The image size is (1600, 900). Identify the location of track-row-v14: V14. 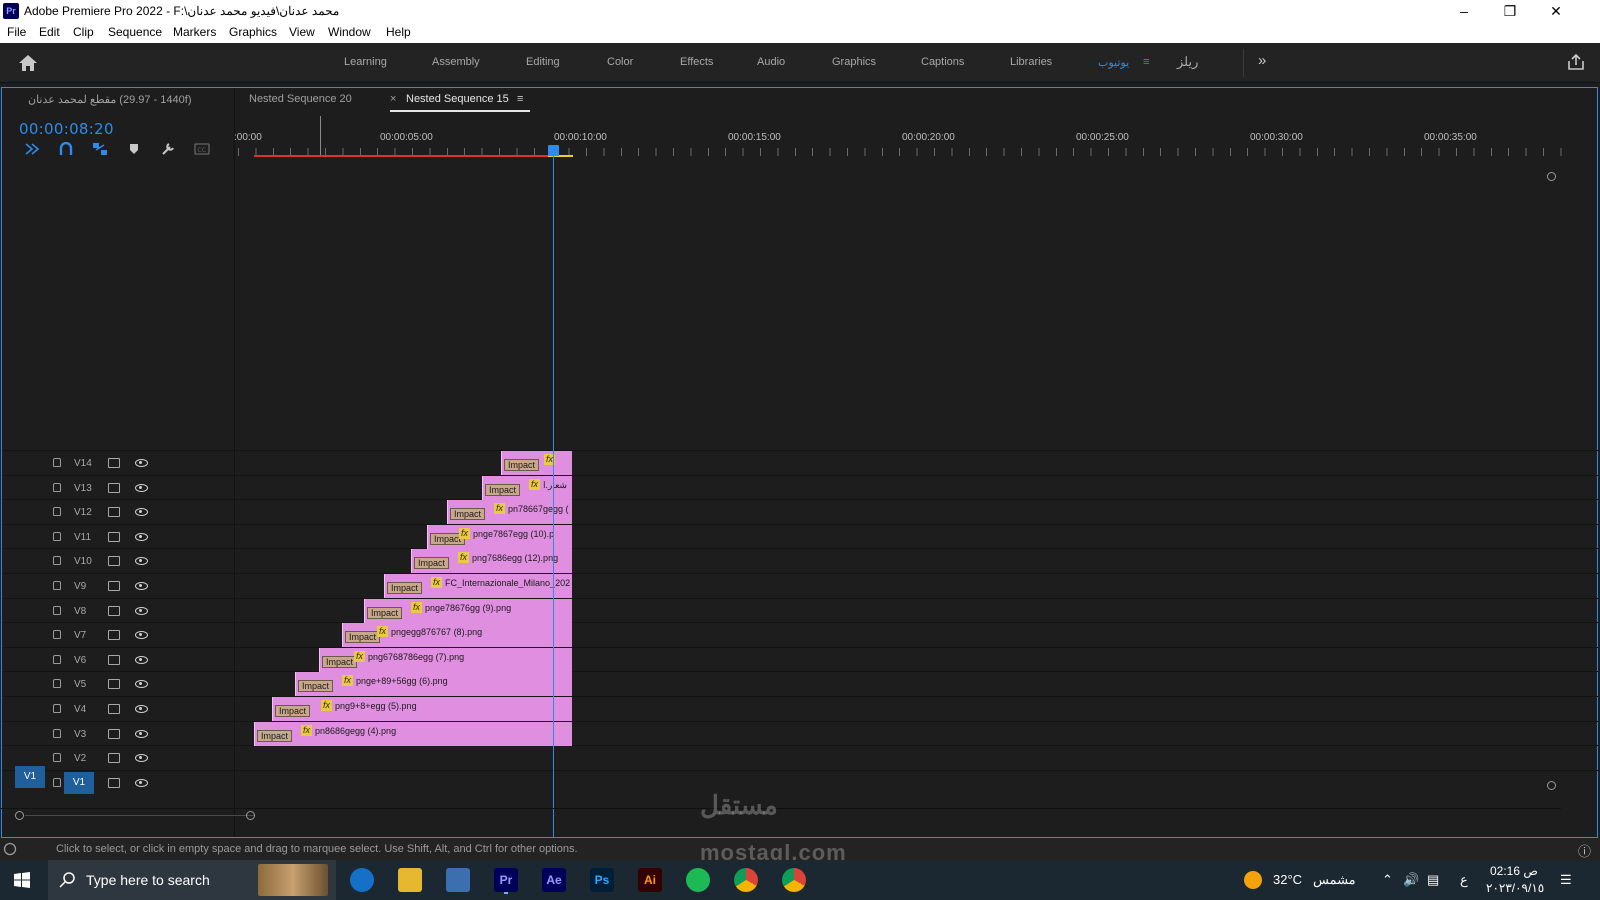
(800, 462).